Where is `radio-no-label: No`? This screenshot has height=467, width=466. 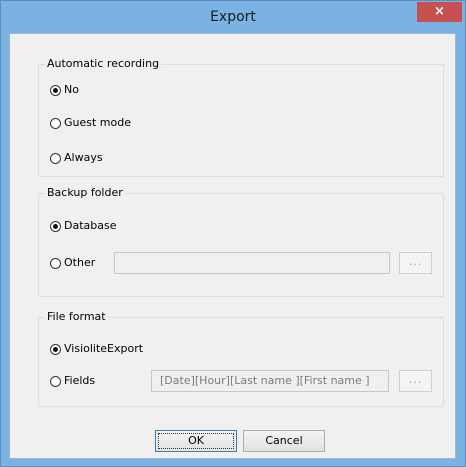
radio-no-label: No is located at coordinates (71, 89).